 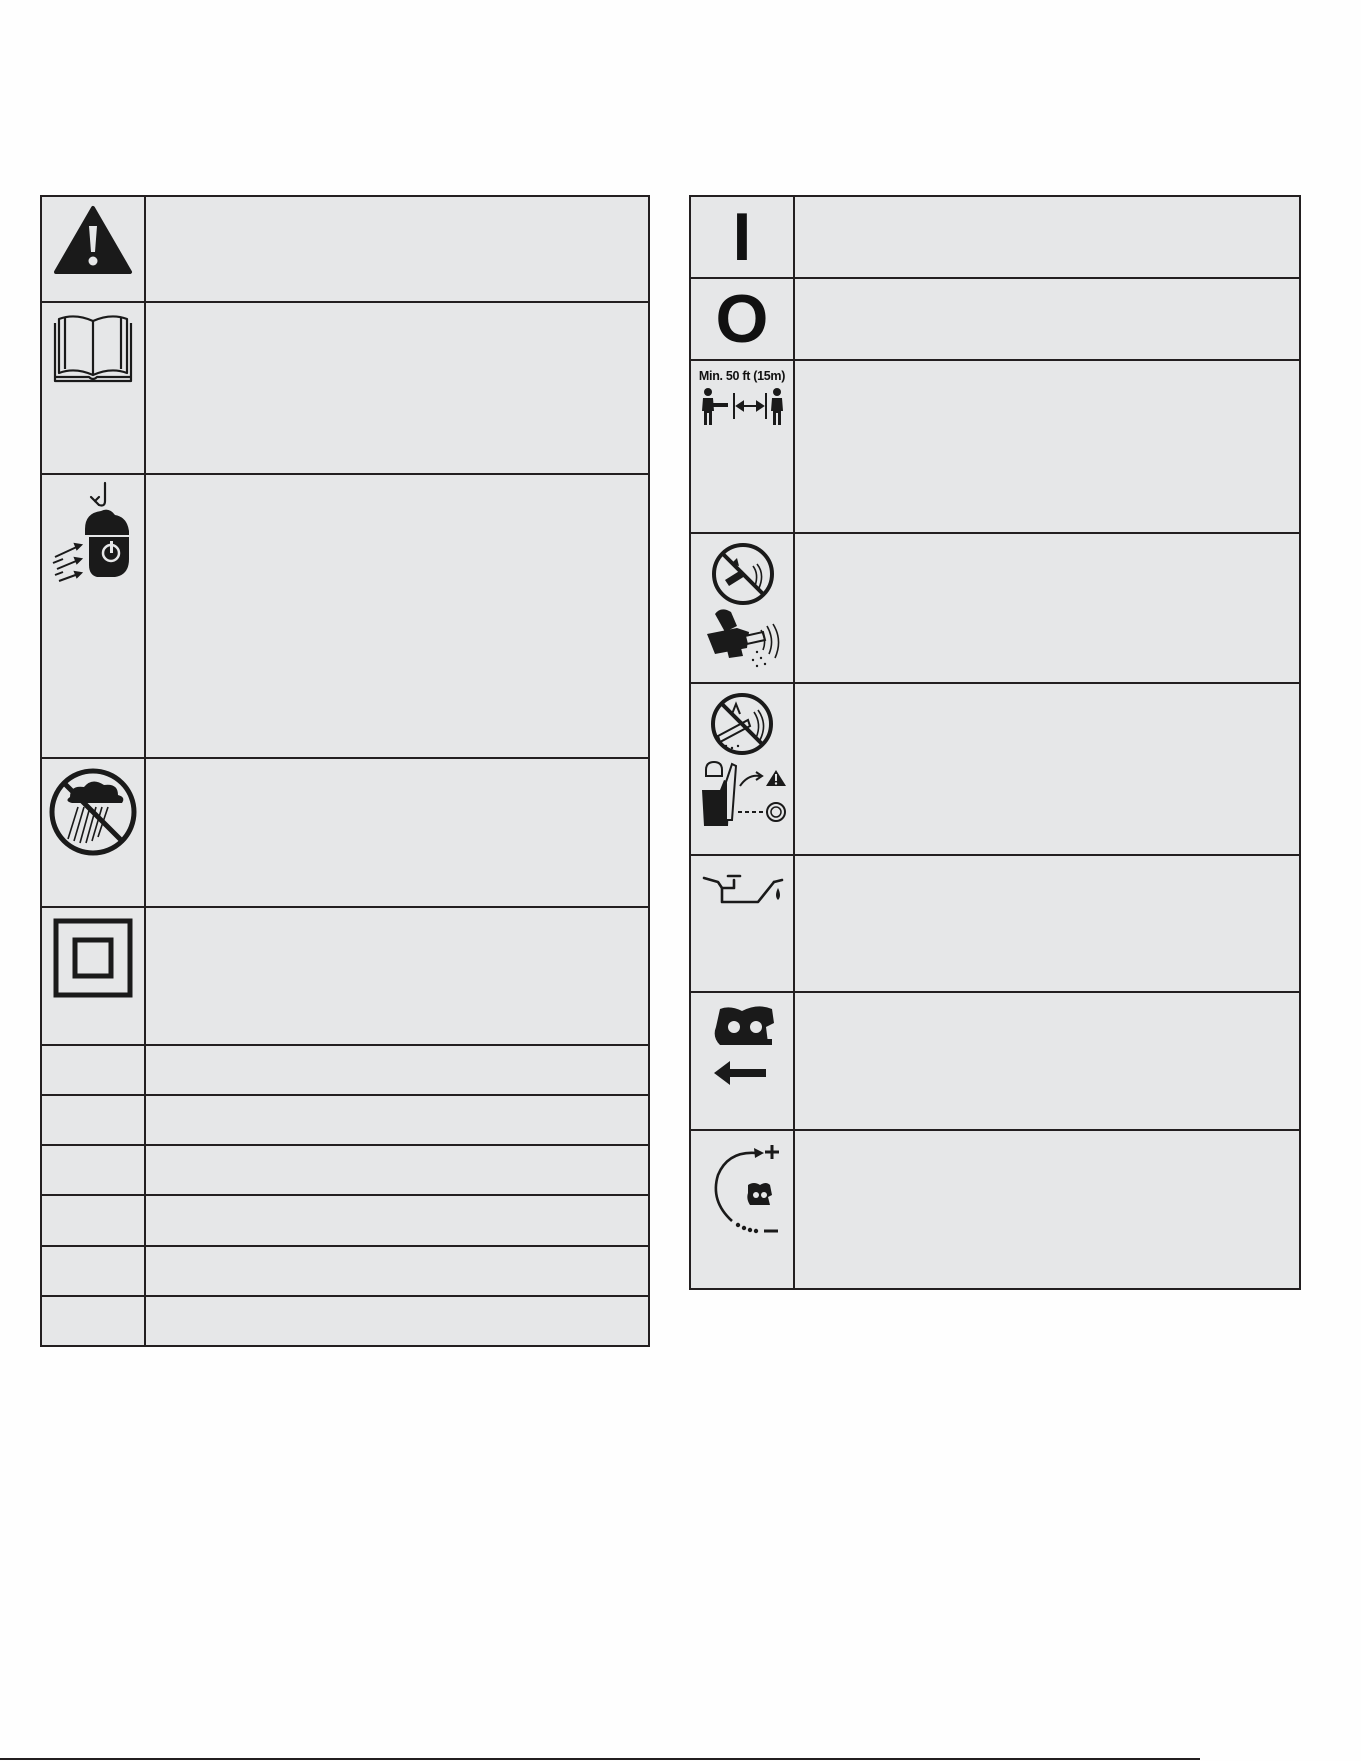 I want to click on icon-cell: I, so click(x=742, y=237).